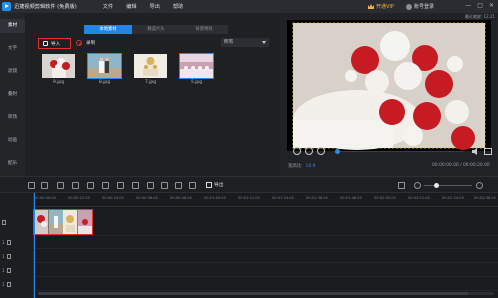 Image resolution: width=498 pixels, height=298 pixels. I want to click on aspect-ratio-select: 宽高比: 16:9, so click(302, 166).